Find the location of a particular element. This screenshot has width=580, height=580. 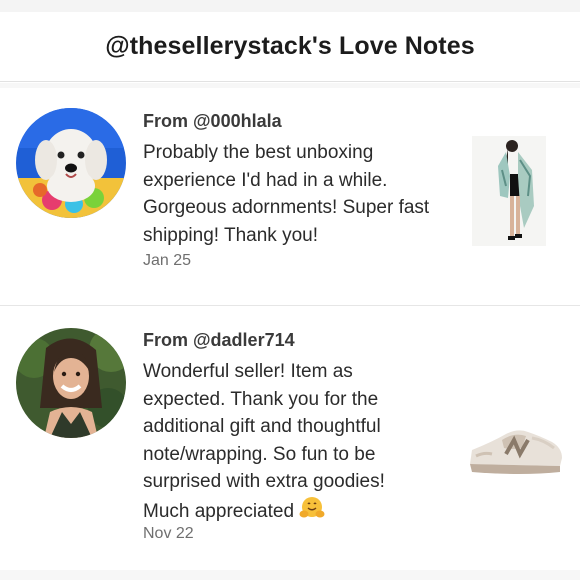

page-title: @thesellerystack's Love Notes is located at coordinates (290, 46).